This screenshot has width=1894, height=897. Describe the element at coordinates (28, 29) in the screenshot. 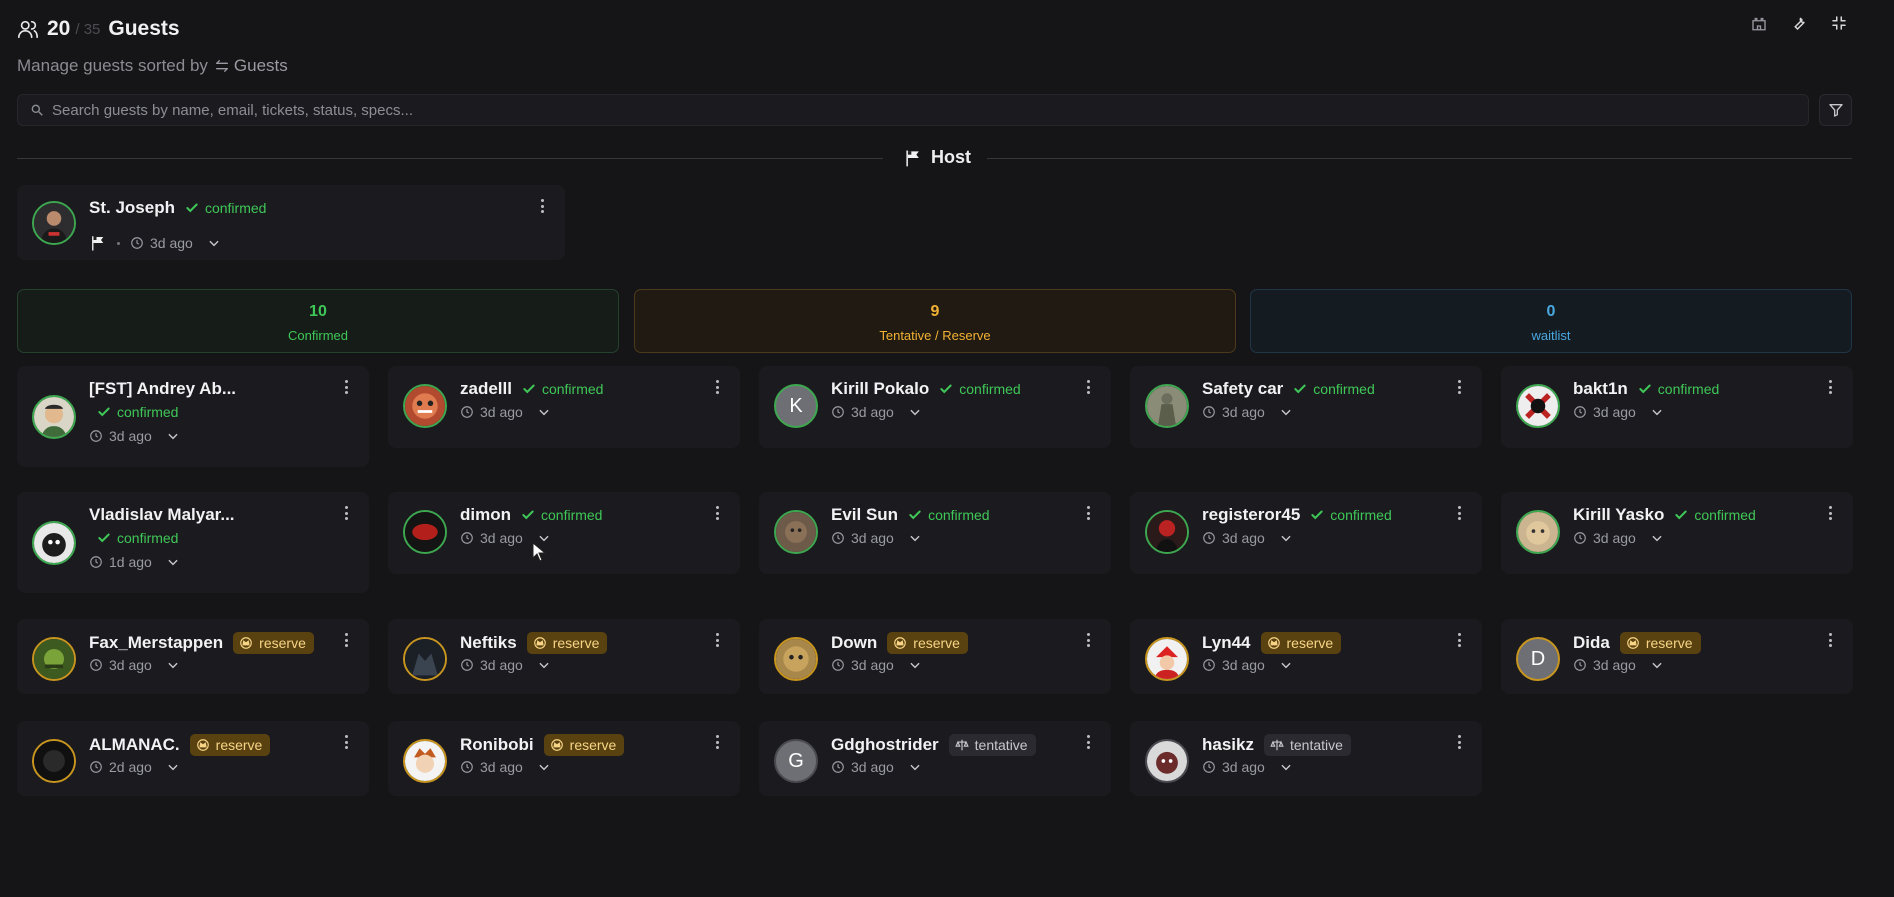

I see `users-icon` at that location.